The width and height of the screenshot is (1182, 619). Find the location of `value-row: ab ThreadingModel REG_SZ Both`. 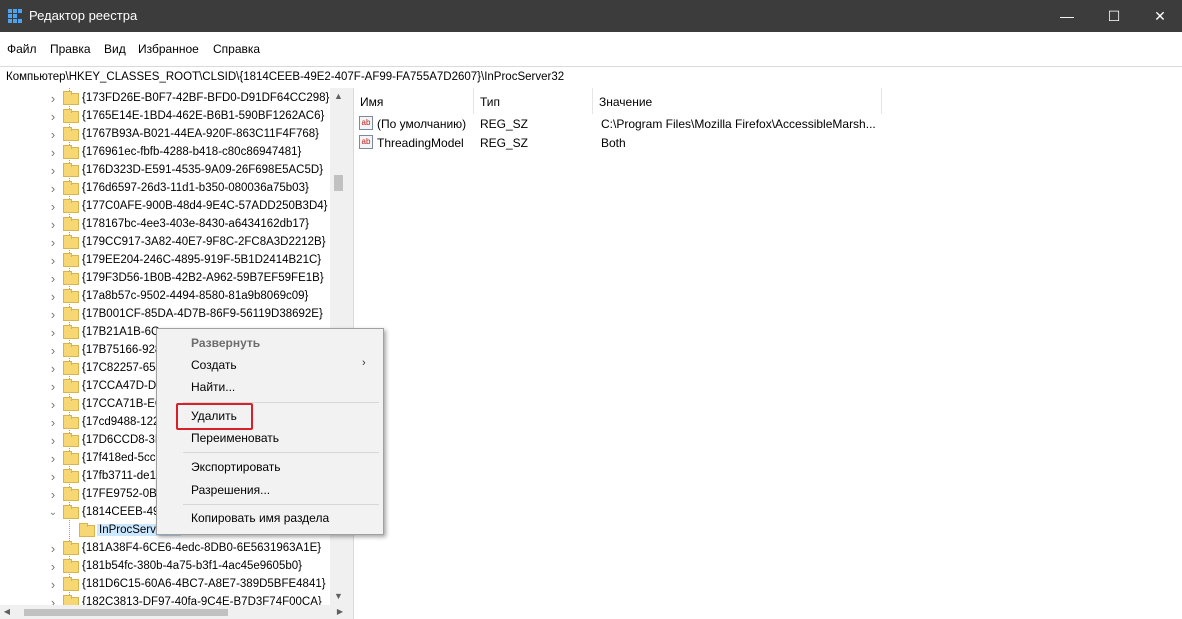

value-row: ab ThreadingModel REG_SZ Both is located at coordinates (654, 142).